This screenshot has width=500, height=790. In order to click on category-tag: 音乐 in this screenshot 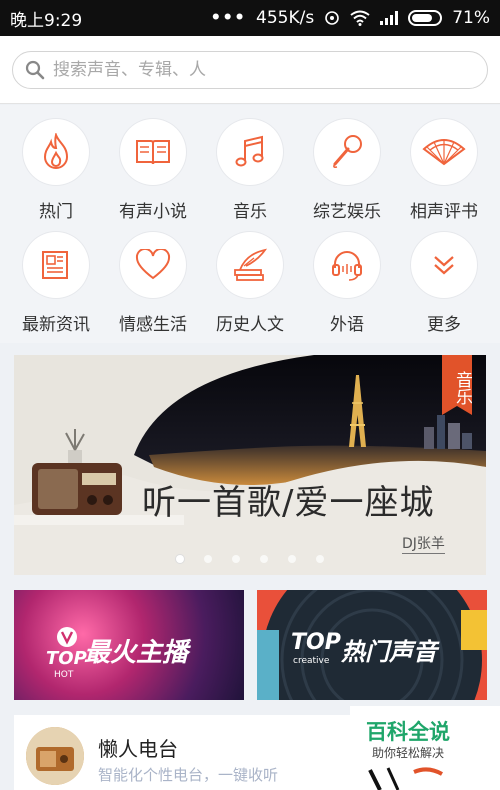, I will do `click(457, 385)`.